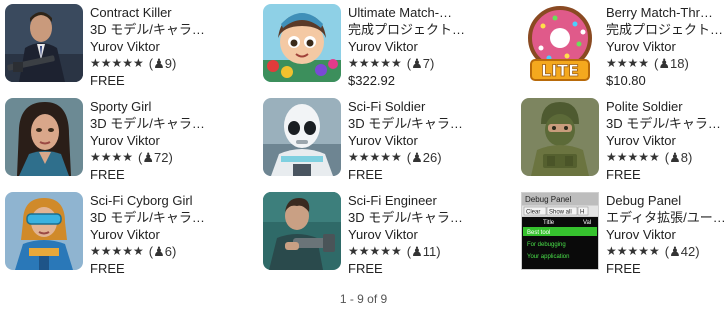  I want to click on rating: ★★★★ (♟72), so click(165, 157).